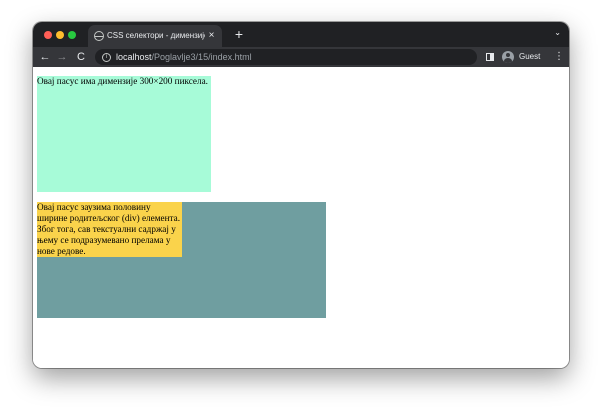 The width and height of the screenshot is (602, 411). I want to click on info-icon: i, so click(106, 57).